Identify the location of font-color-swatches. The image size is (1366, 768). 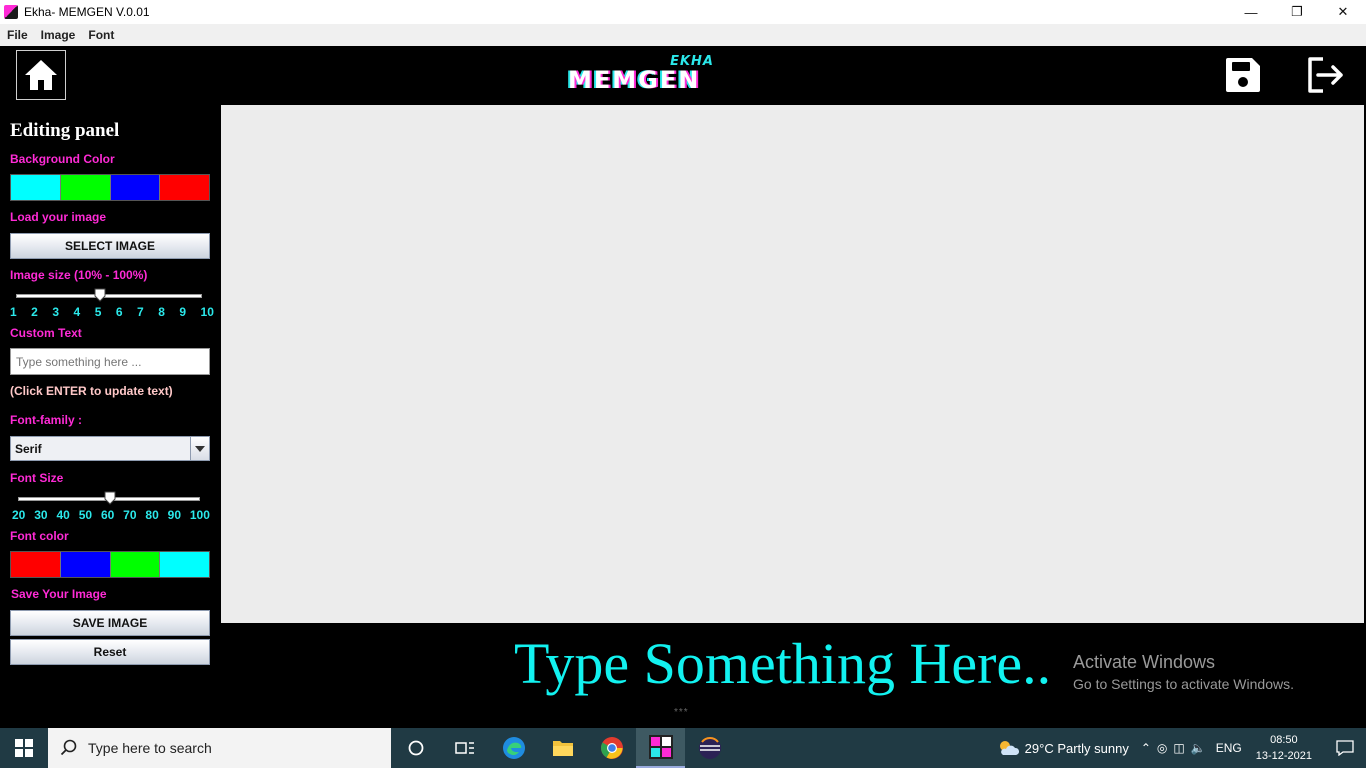
(110, 564).